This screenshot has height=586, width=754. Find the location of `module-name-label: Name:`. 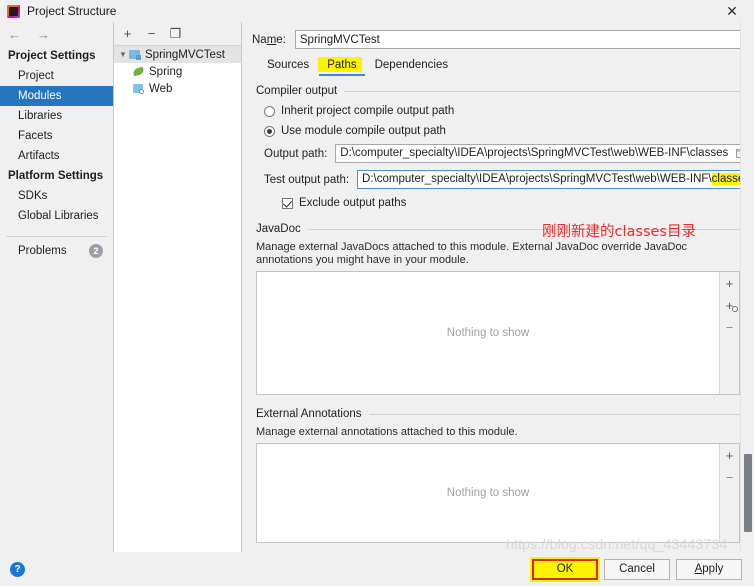

module-name-label: Name: is located at coordinates (269, 39).